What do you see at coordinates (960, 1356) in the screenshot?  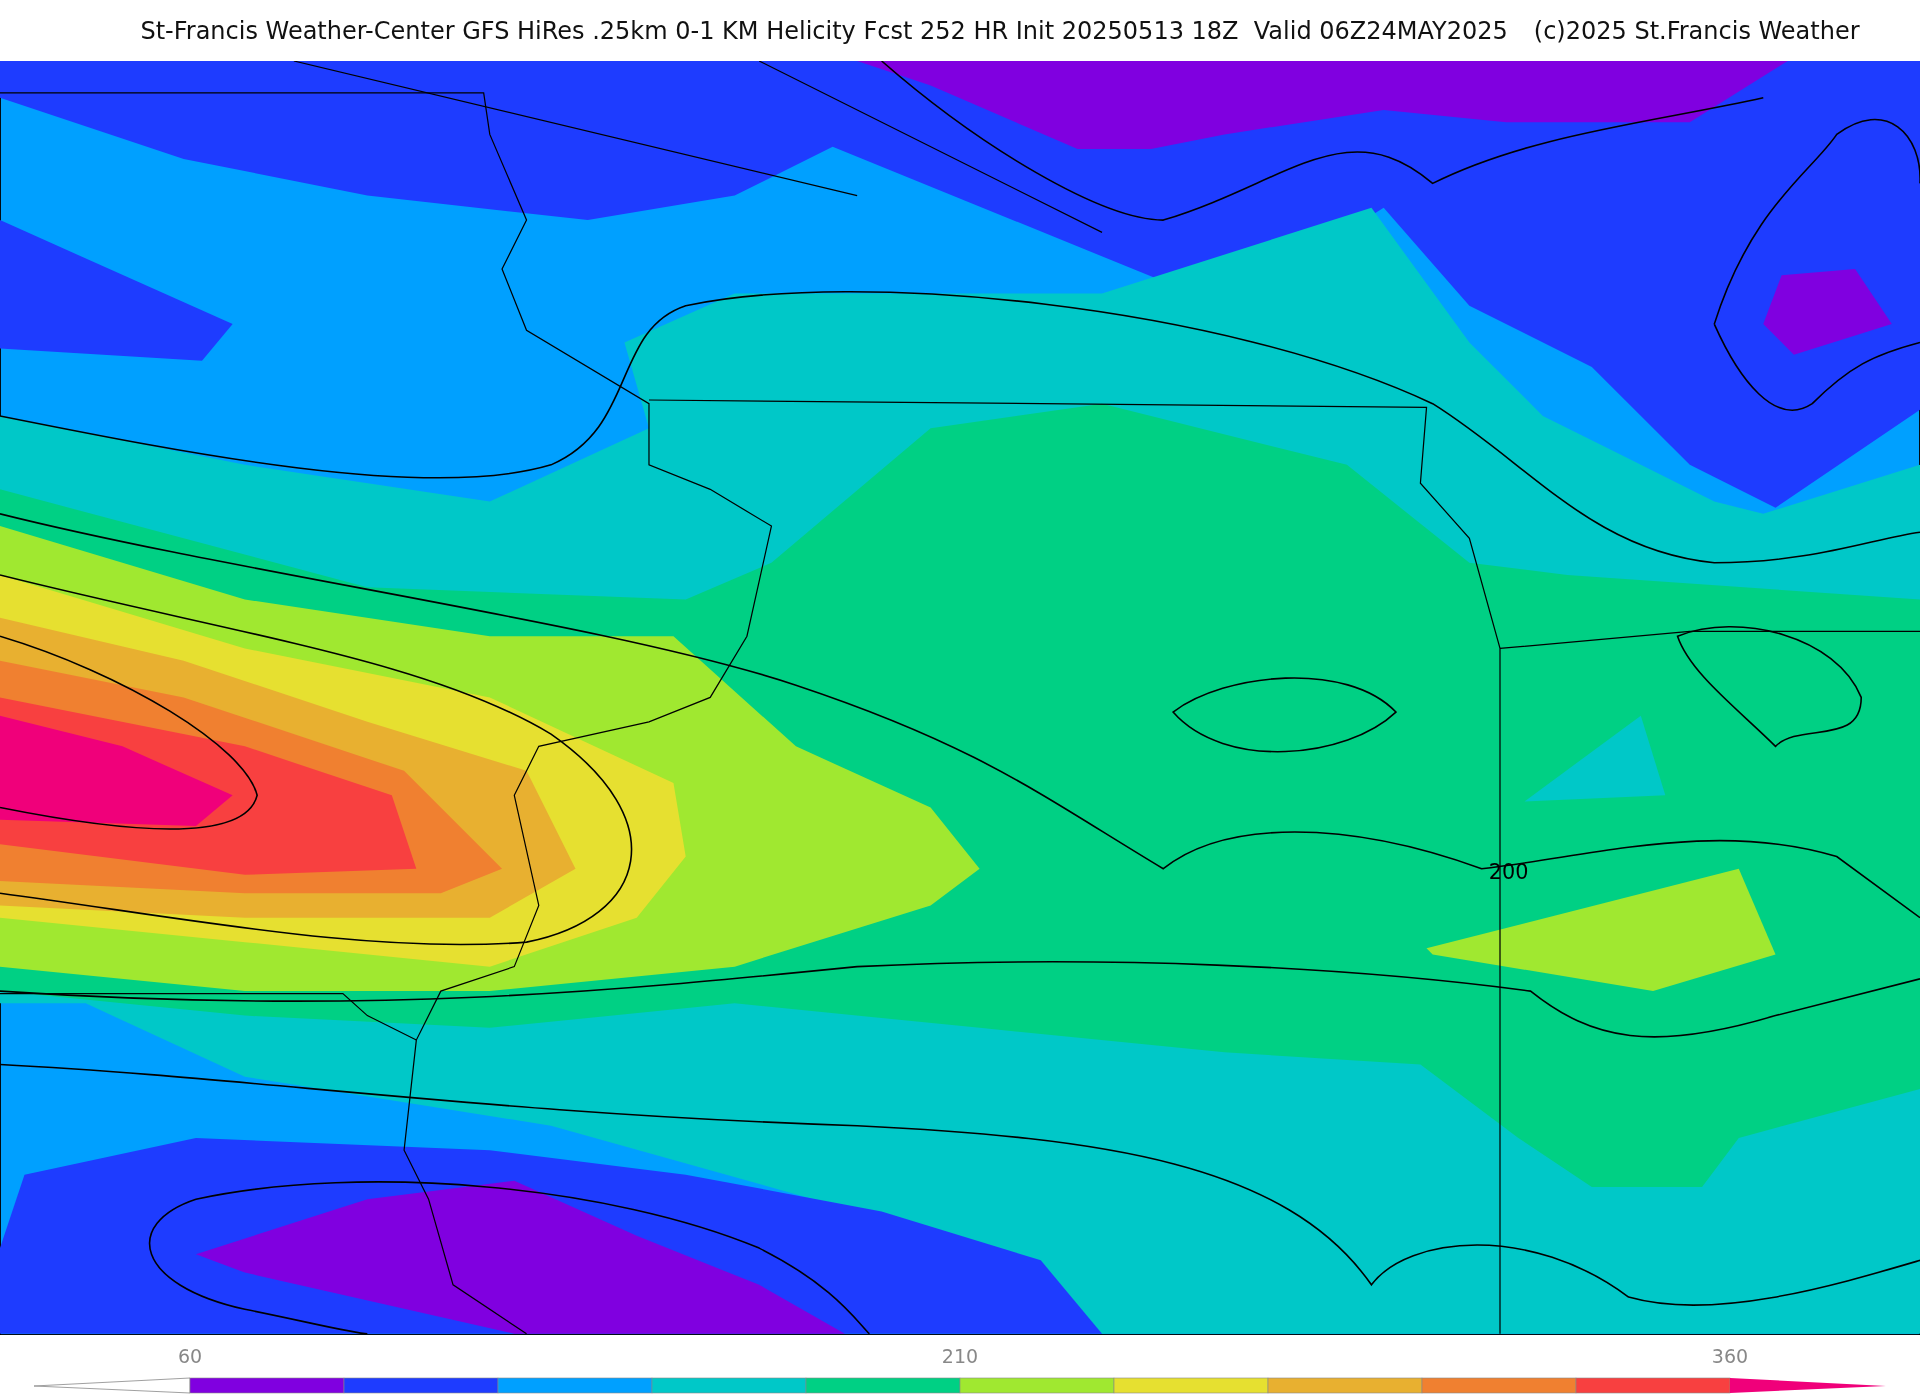 I see `scale-tick-label: 210` at bounding box center [960, 1356].